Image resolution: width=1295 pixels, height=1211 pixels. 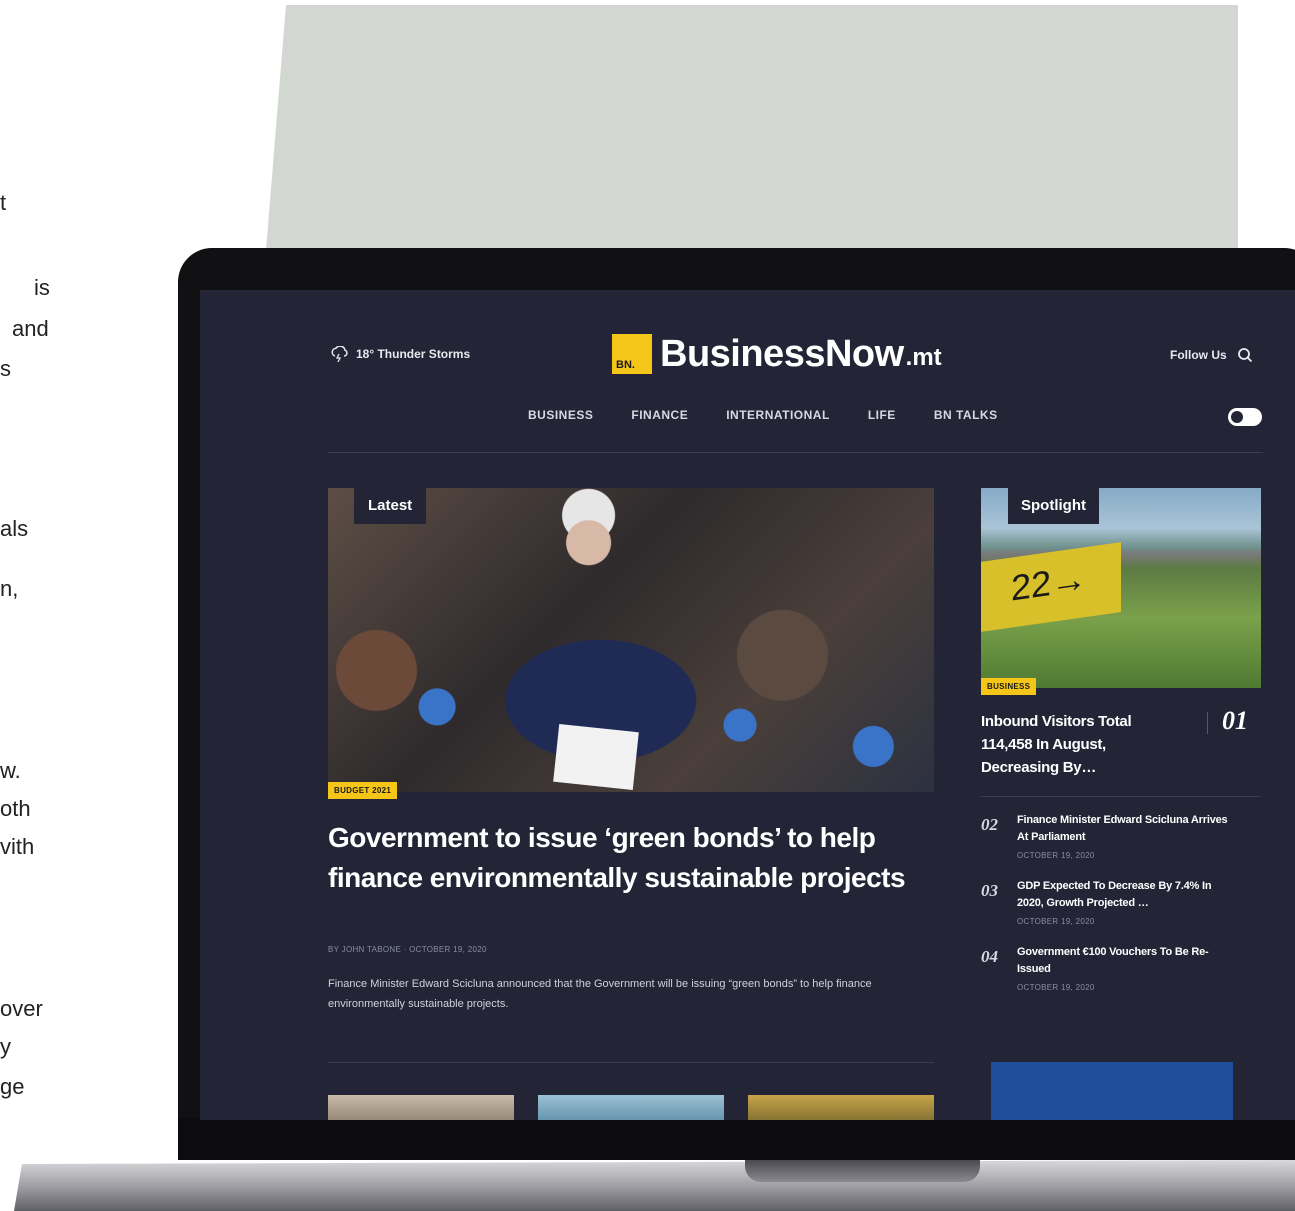 I want to click on ad-banner, so click(x=1112, y=1091).